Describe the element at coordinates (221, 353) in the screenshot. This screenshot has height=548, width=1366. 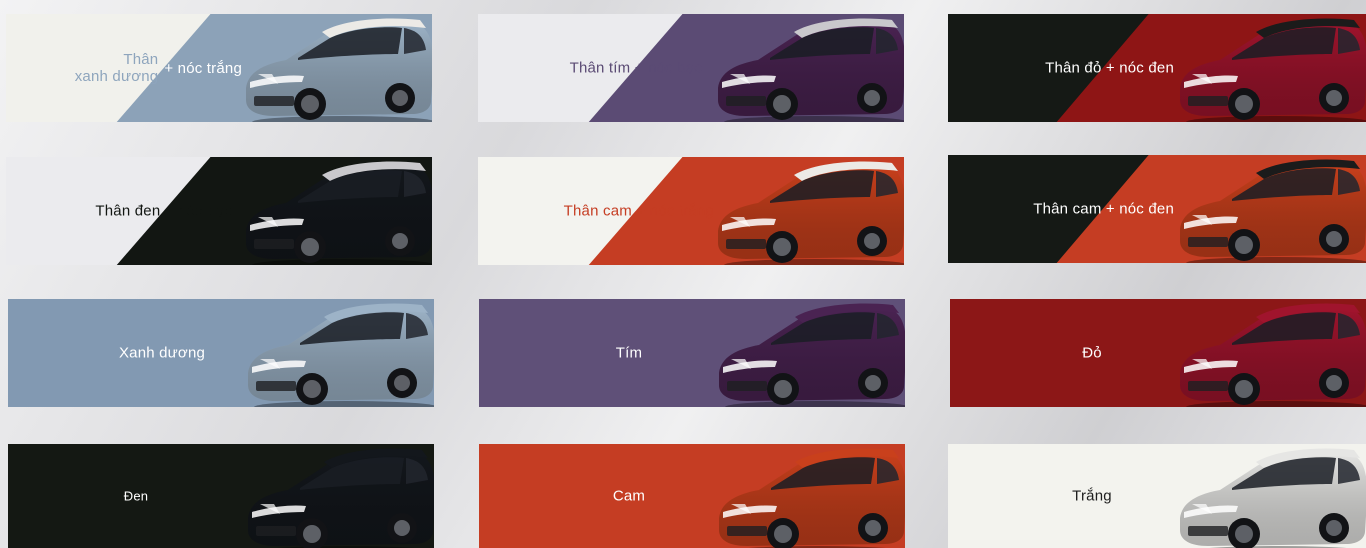
I see `color-option-mono-blue: Xanh dương` at that location.